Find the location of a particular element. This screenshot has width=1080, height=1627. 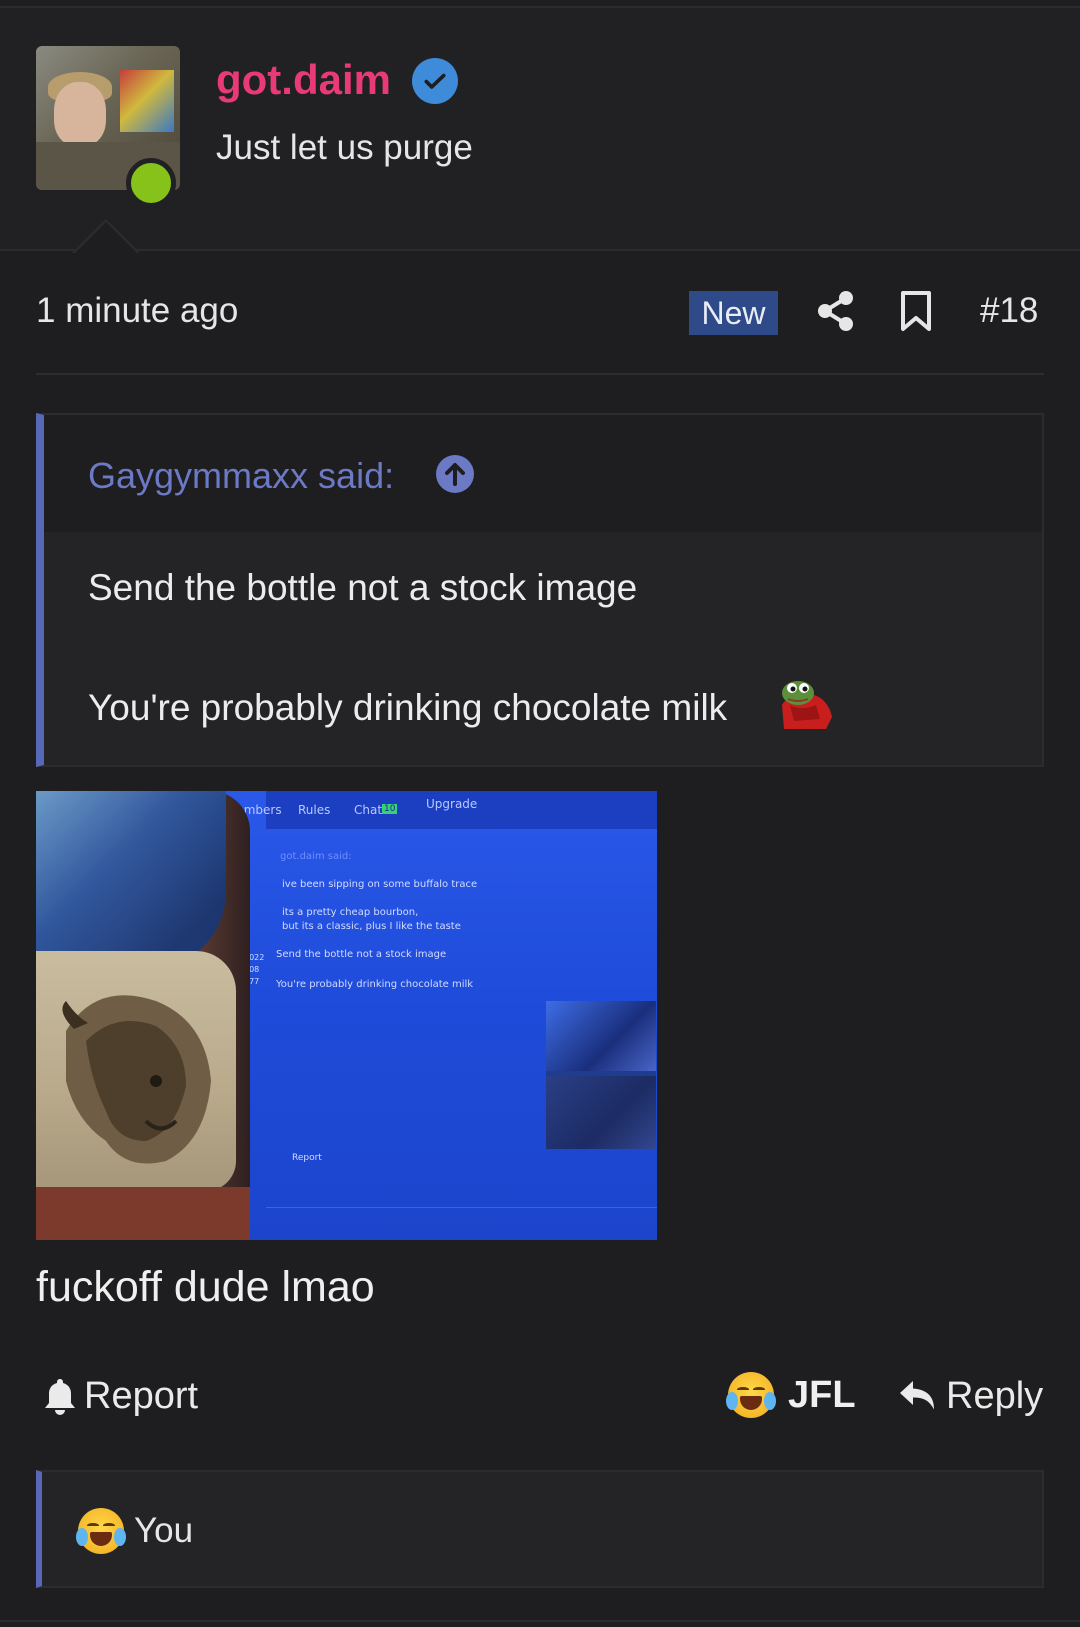

user-title: Just let us purge is located at coordinates (344, 147).